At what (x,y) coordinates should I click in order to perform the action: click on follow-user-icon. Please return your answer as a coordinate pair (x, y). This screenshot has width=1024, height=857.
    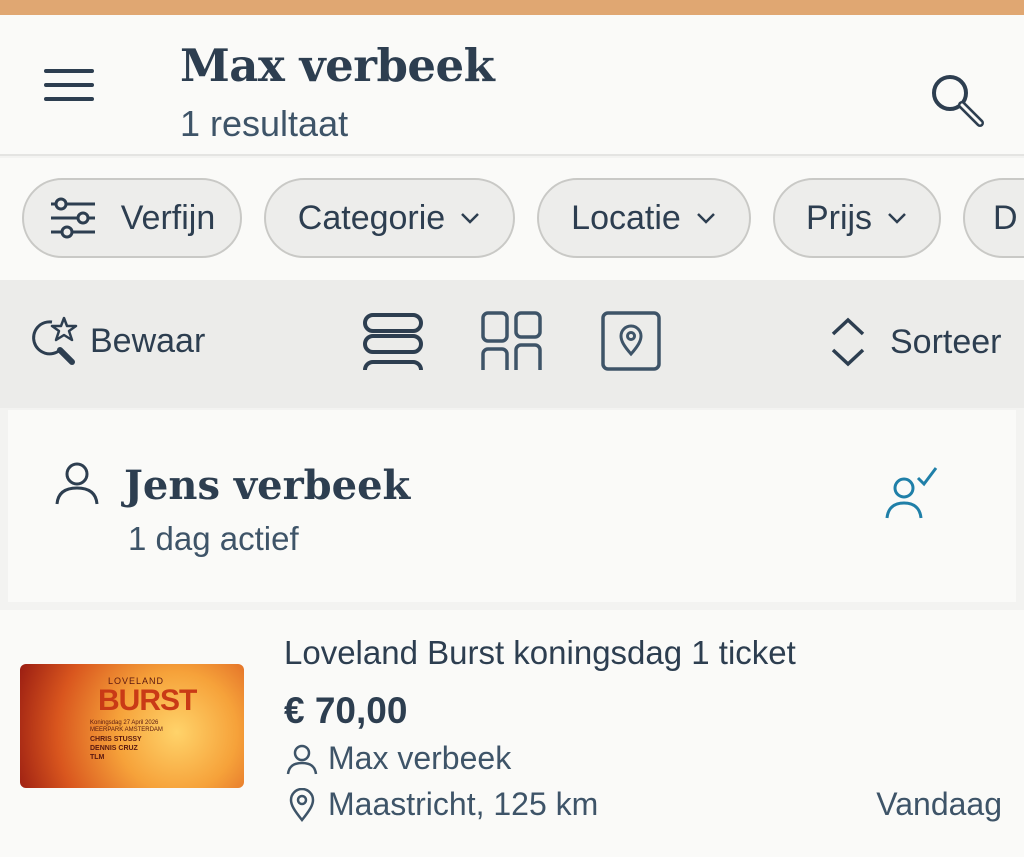
    Looking at the image, I should click on (912, 494).